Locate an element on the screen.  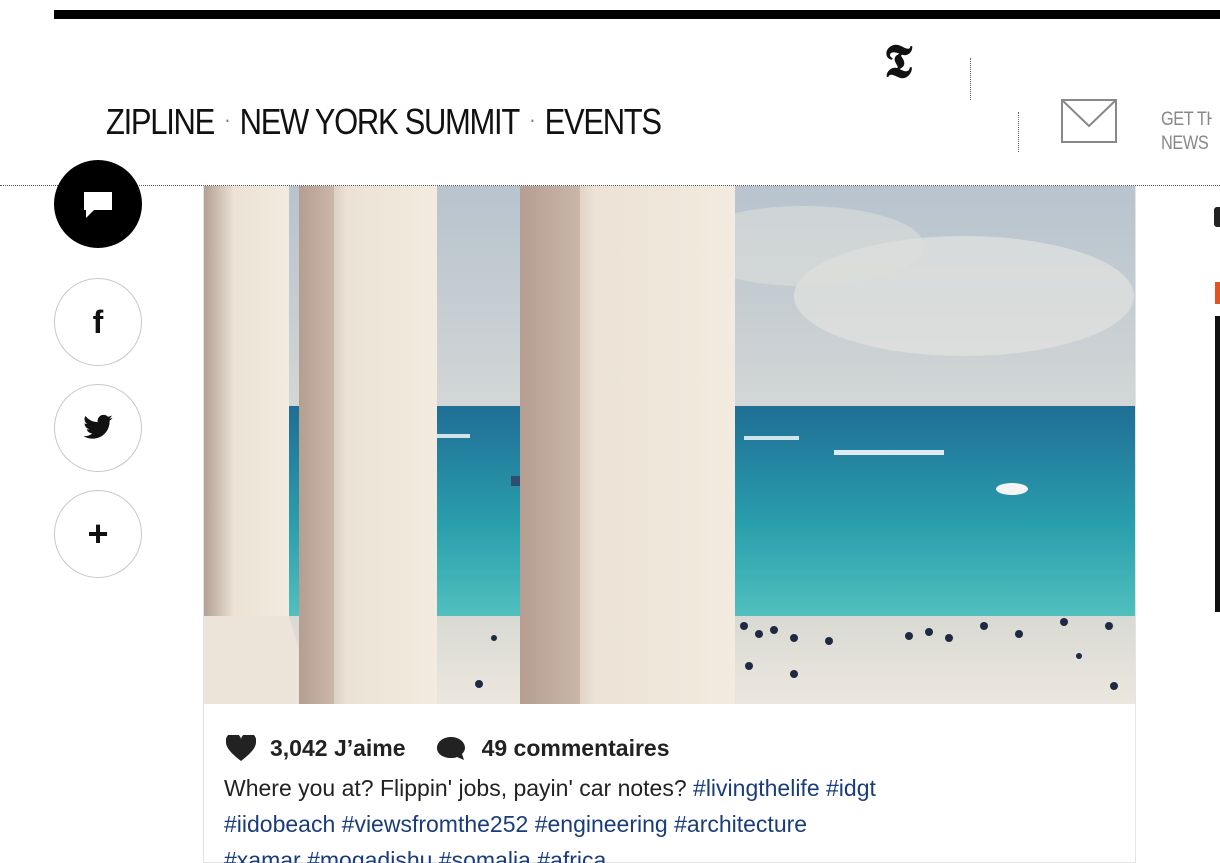
post-stats: 3,042 J’aime 49 commentaires is located at coordinates (448, 748).